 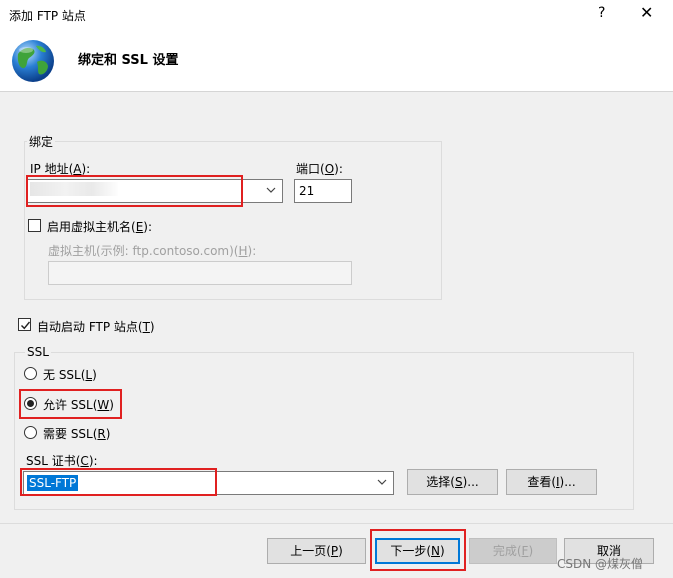 I want to click on radio-selected-dot, so click(x=30, y=403).